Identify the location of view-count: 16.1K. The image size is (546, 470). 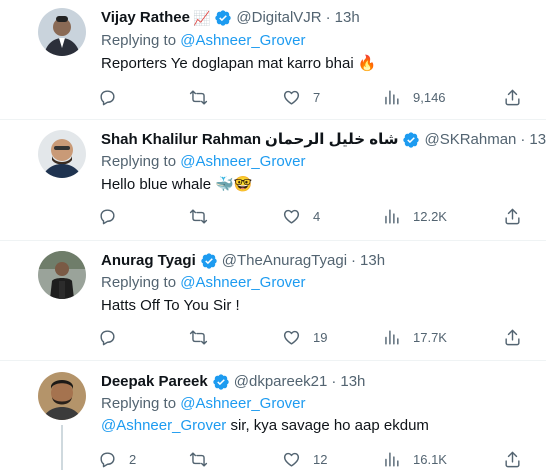
(430, 459).